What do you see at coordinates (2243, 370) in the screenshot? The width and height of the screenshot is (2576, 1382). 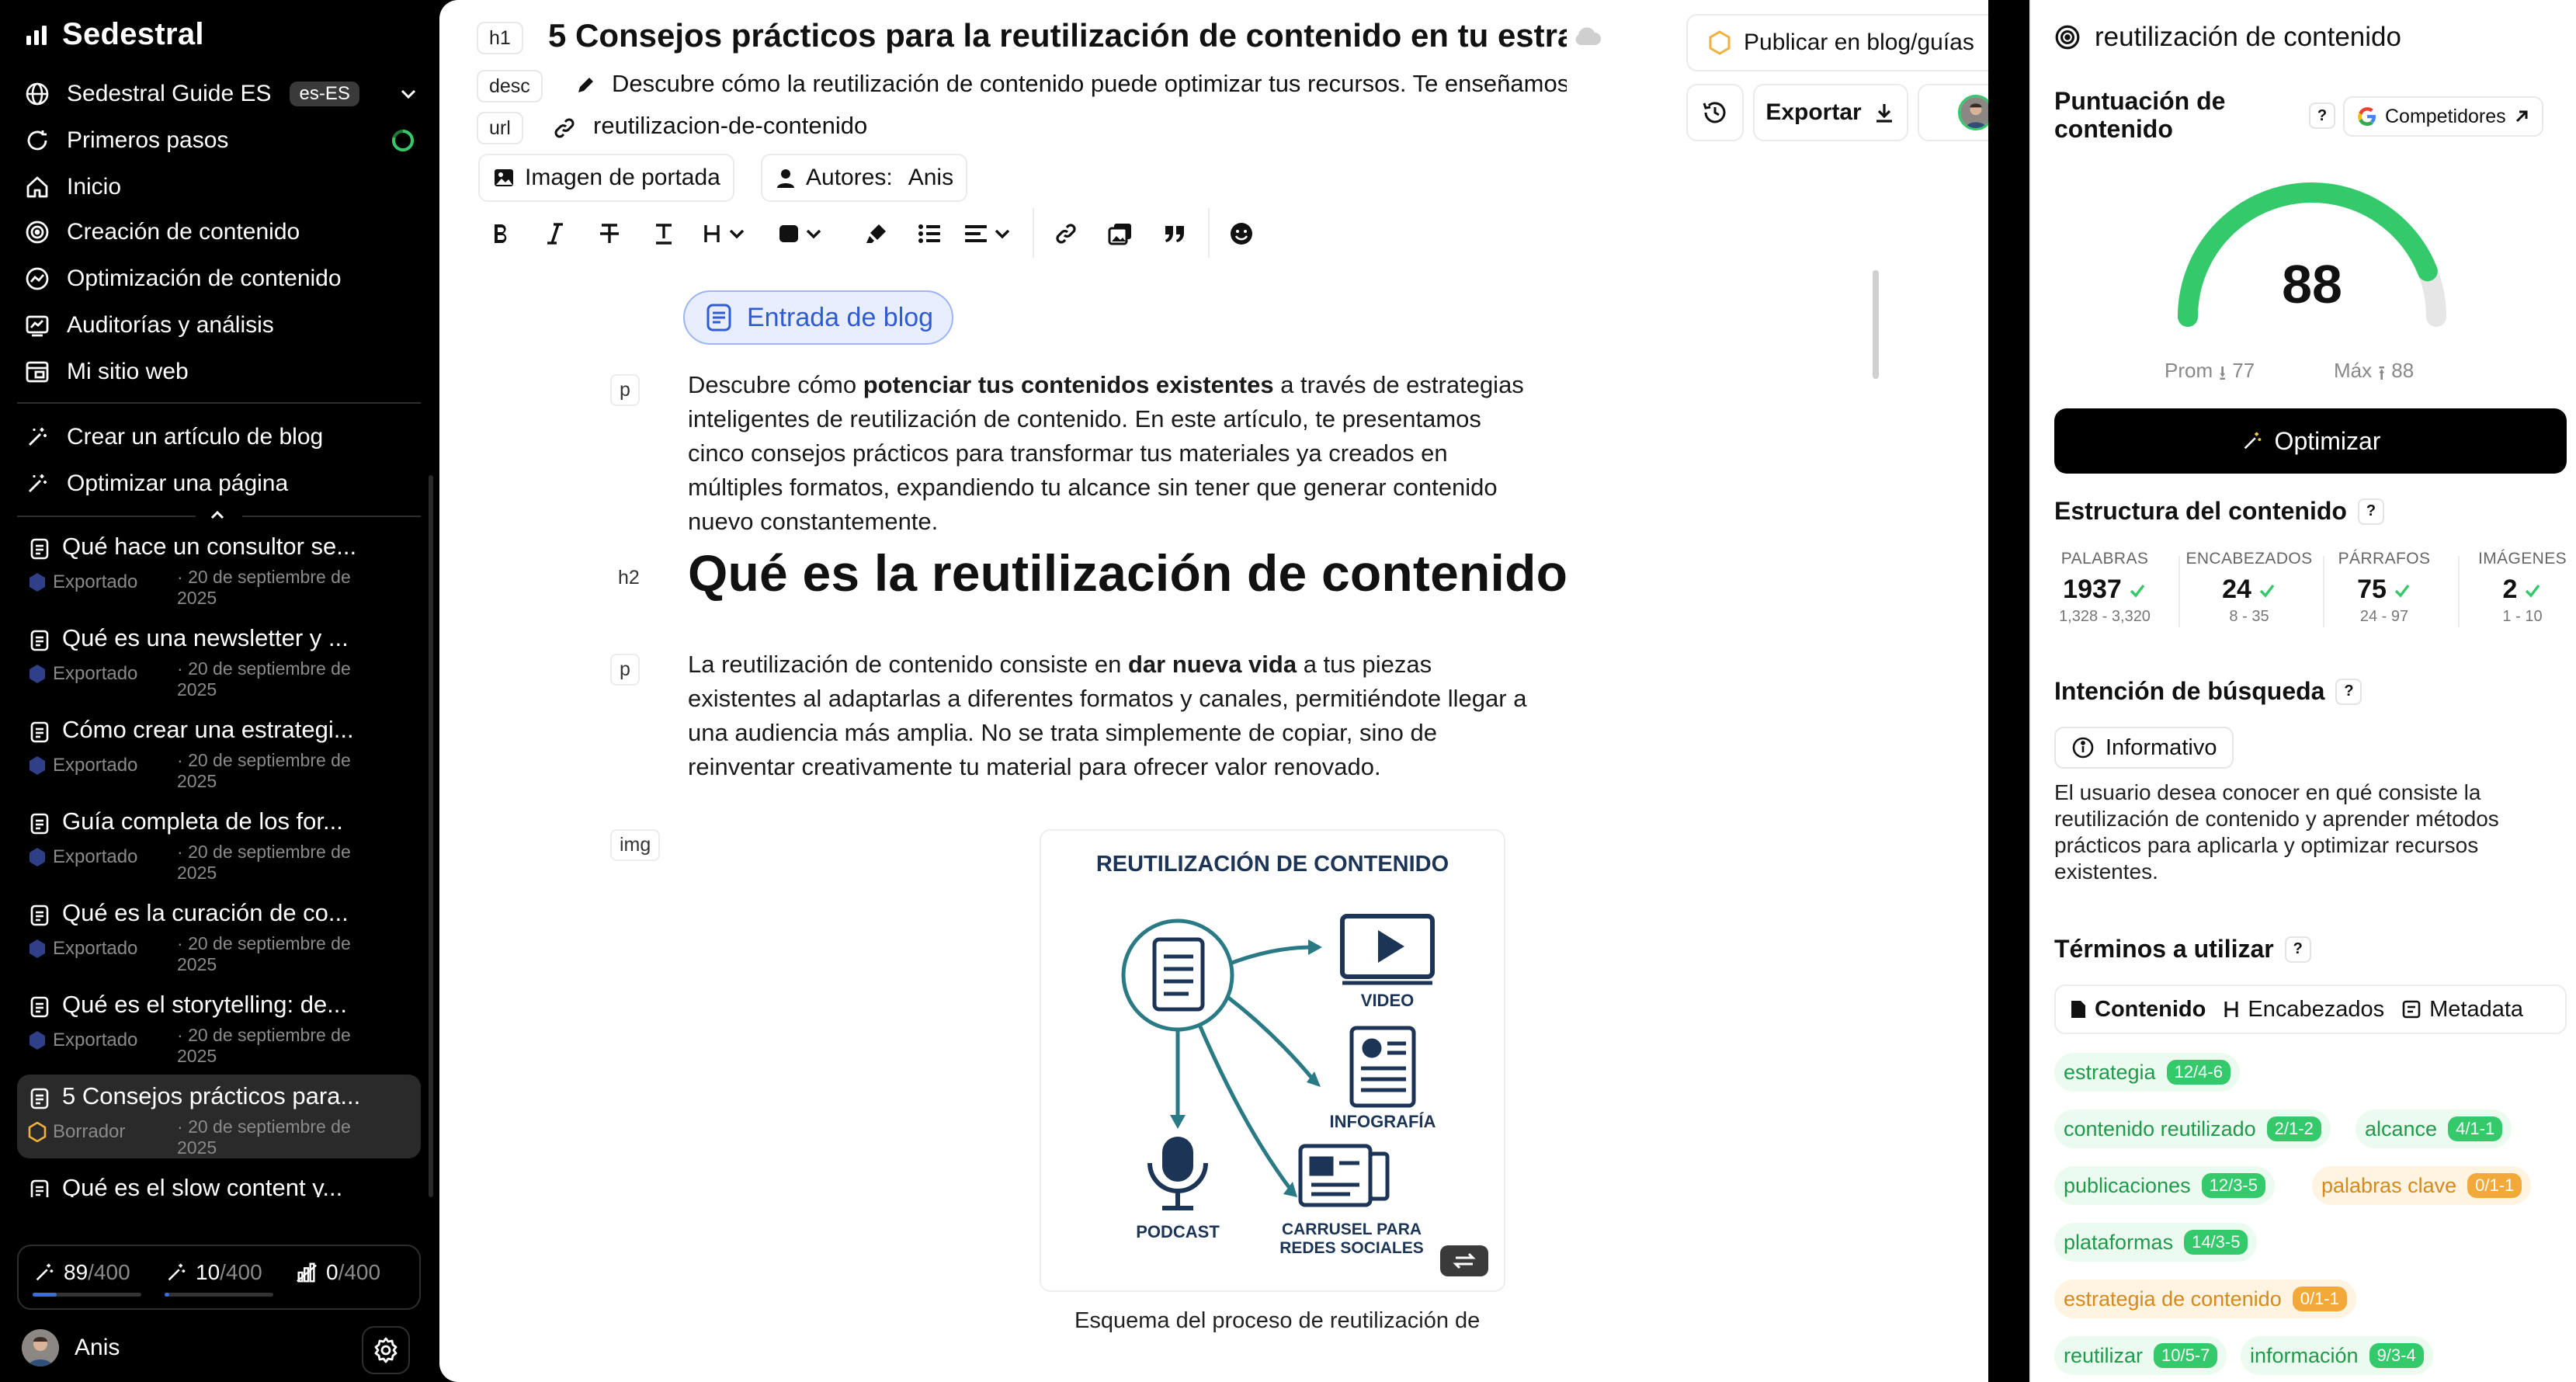 I see `avg-value: 77` at bounding box center [2243, 370].